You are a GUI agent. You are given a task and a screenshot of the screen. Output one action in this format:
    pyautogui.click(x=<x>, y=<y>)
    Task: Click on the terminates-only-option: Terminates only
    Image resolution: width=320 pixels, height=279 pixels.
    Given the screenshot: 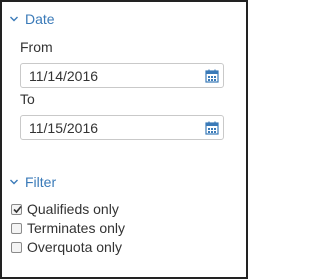 What is the action you would take?
    pyautogui.click(x=68, y=228)
    